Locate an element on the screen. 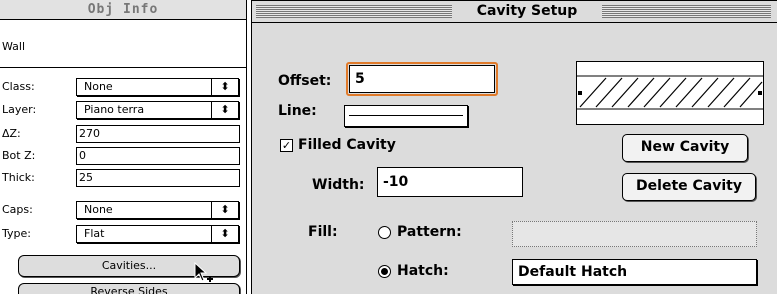 Image resolution: width=777 pixels, height=294 pixels. line-style-selector is located at coordinates (406, 116).